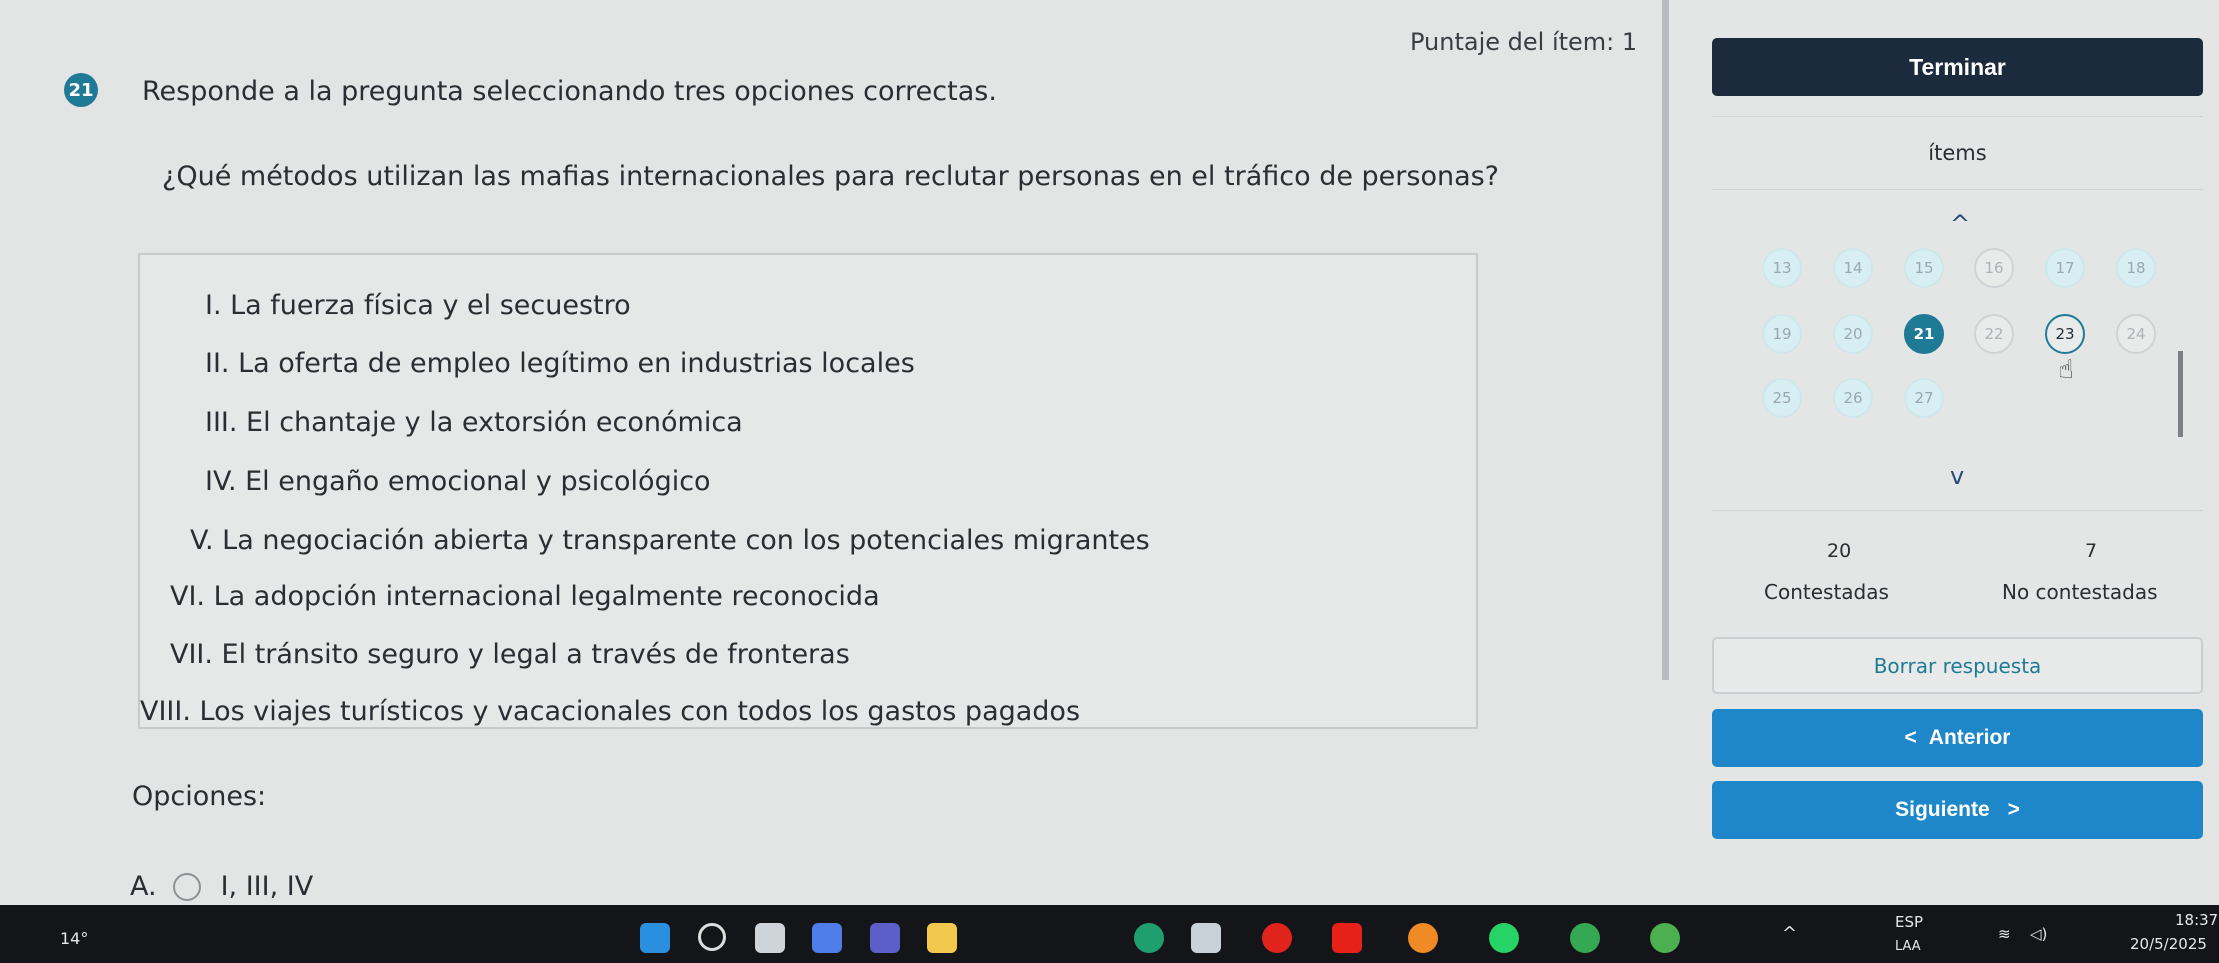  I want to click on search-icon, so click(712, 937).